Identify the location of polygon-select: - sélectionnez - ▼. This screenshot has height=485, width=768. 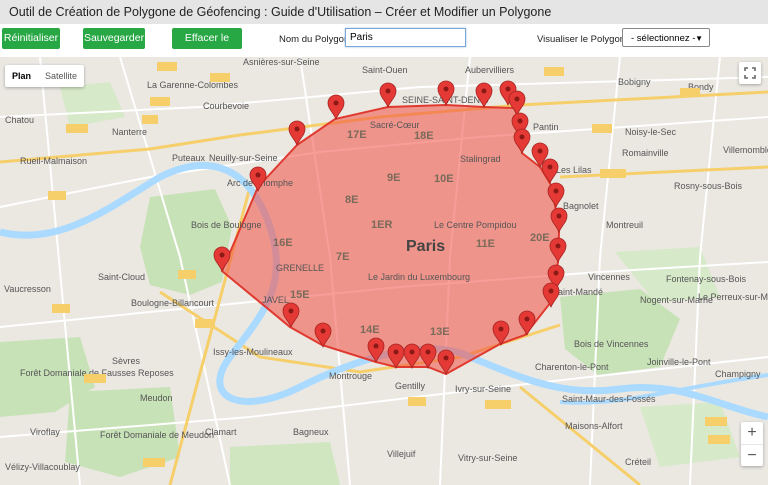
(666, 37).